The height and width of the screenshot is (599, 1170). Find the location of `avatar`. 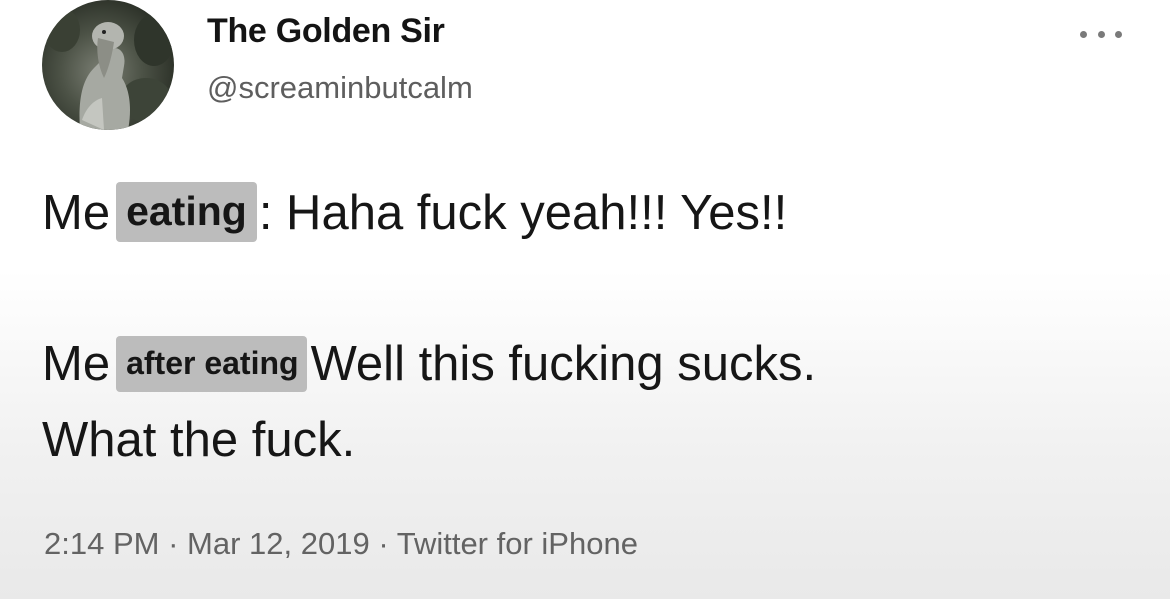

avatar is located at coordinates (108, 65).